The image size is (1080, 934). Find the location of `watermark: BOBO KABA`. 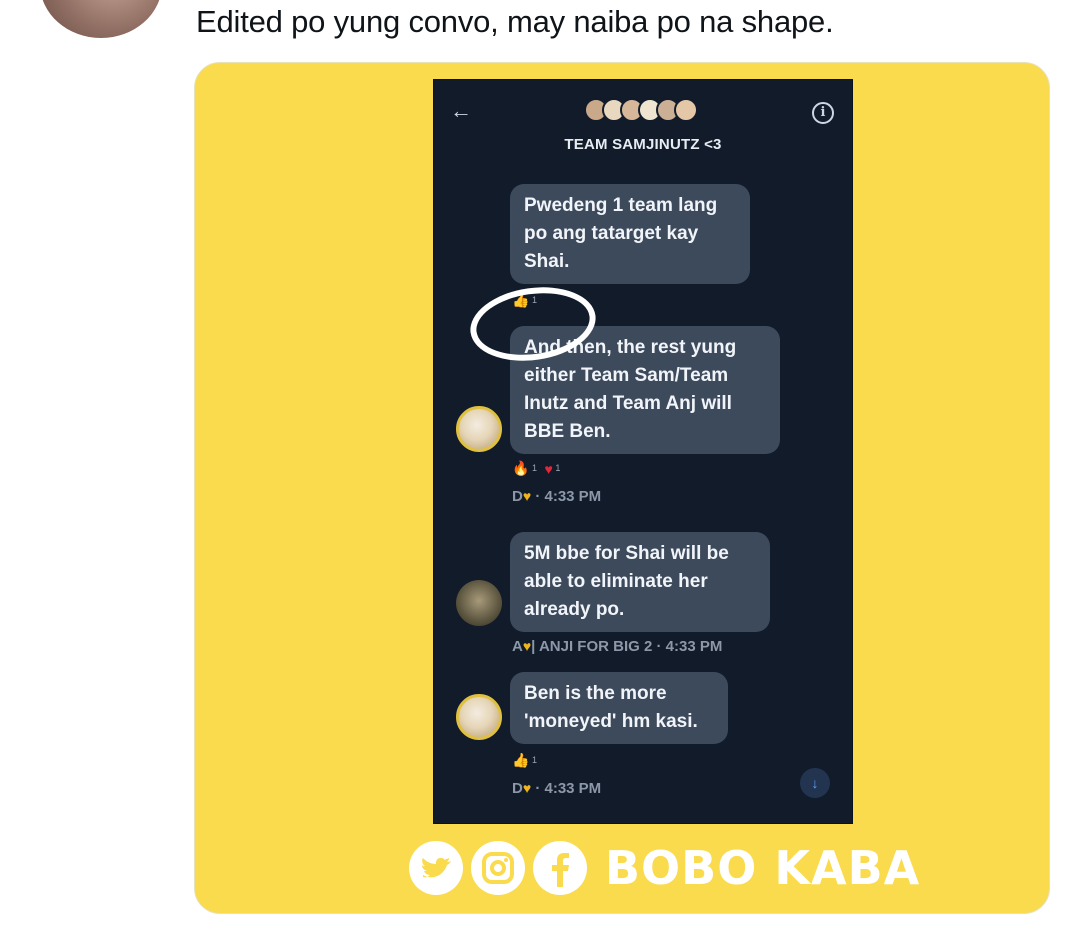

watermark: BOBO KABA is located at coordinates (689, 866).